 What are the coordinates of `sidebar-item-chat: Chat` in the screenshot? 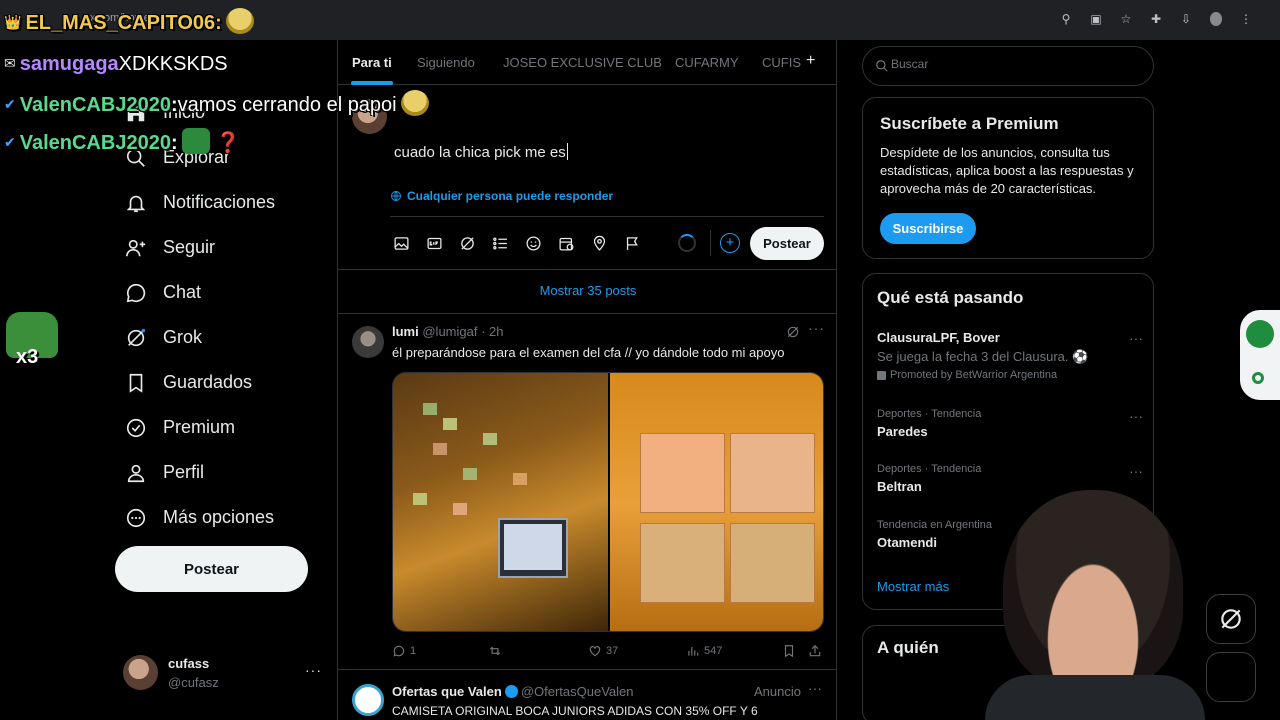 It's located at (215, 292).